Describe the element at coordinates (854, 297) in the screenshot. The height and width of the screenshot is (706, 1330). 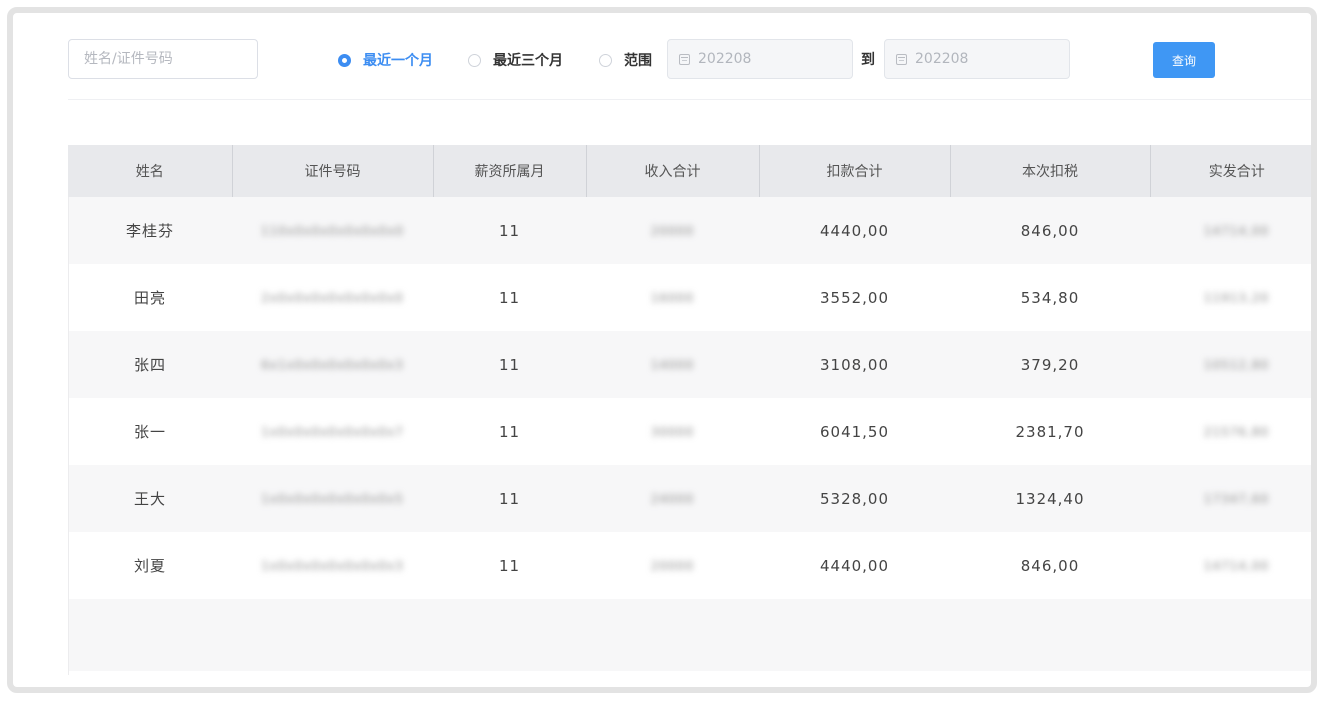
I see `cell-deduction: 3552,00` at that location.